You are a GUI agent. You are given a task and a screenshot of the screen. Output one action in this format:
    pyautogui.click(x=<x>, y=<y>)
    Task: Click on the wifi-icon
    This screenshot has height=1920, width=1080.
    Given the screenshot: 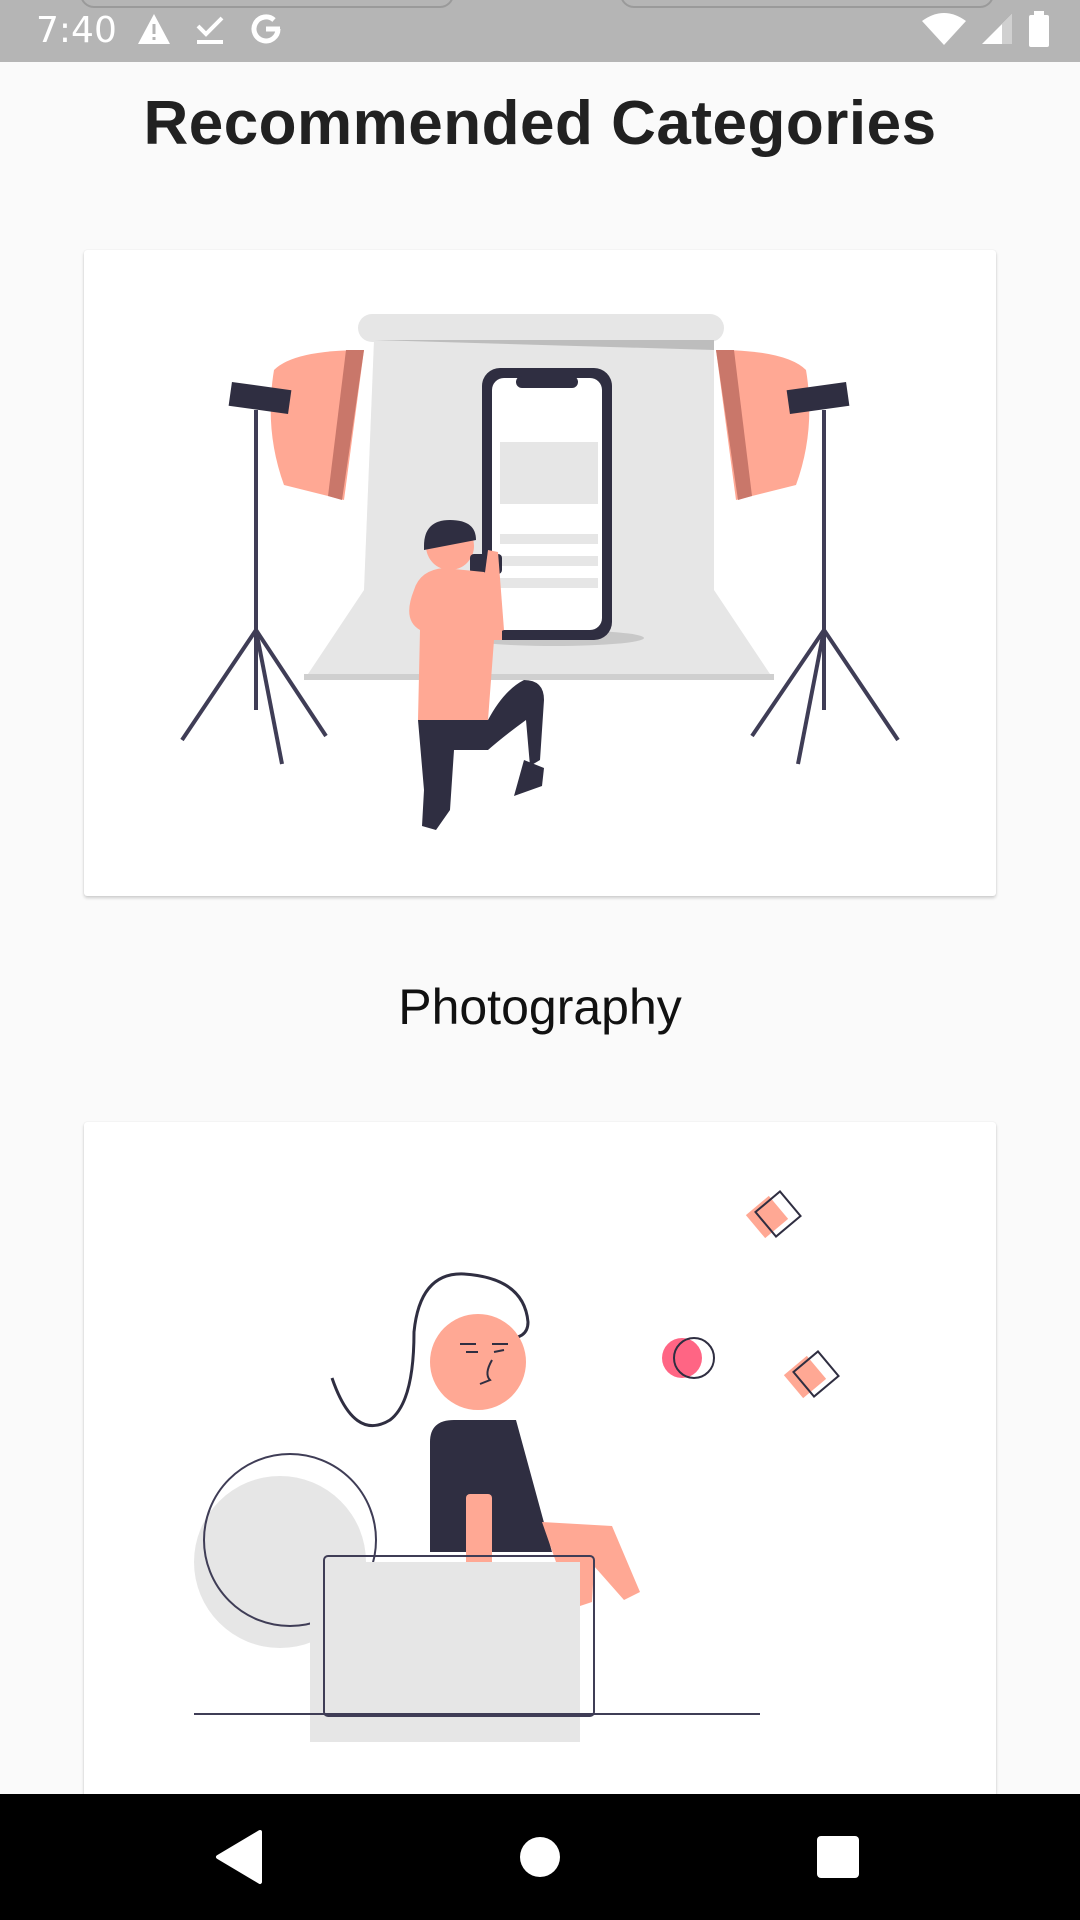 What is the action you would take?
    pyautogui.click(x=944, y=31)
    